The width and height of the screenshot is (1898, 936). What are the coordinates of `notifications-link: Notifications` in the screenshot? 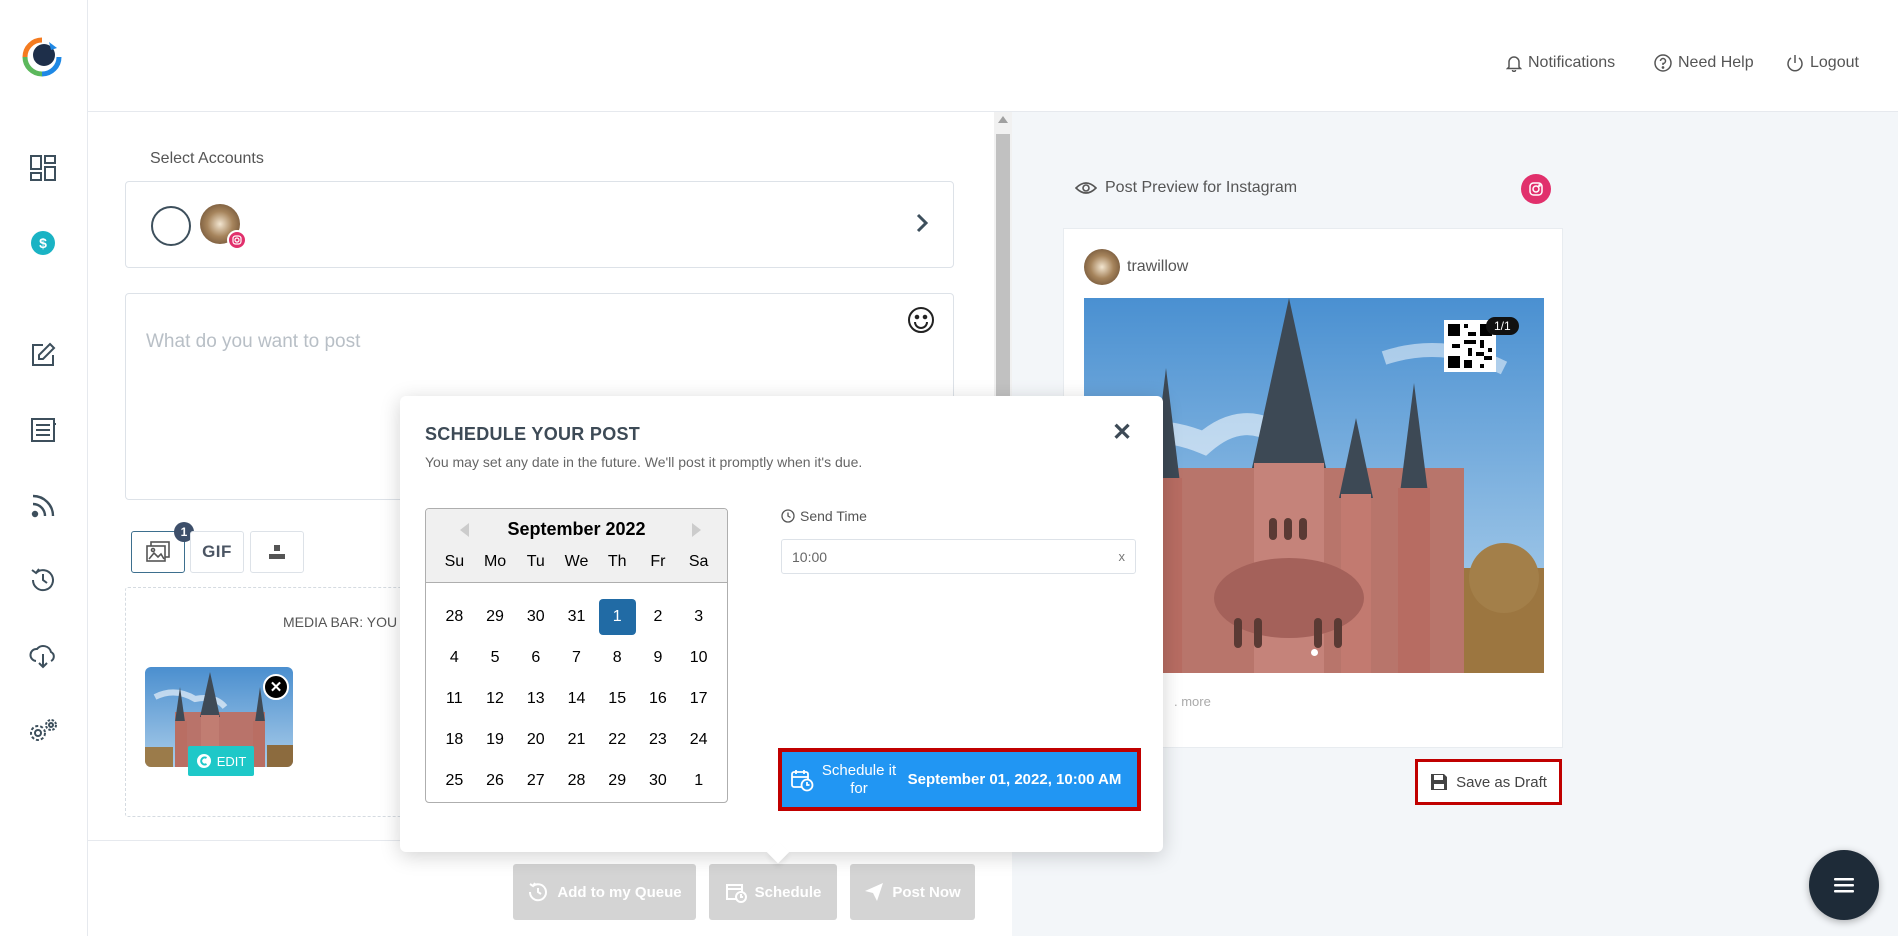 It's located at (1560, 63).